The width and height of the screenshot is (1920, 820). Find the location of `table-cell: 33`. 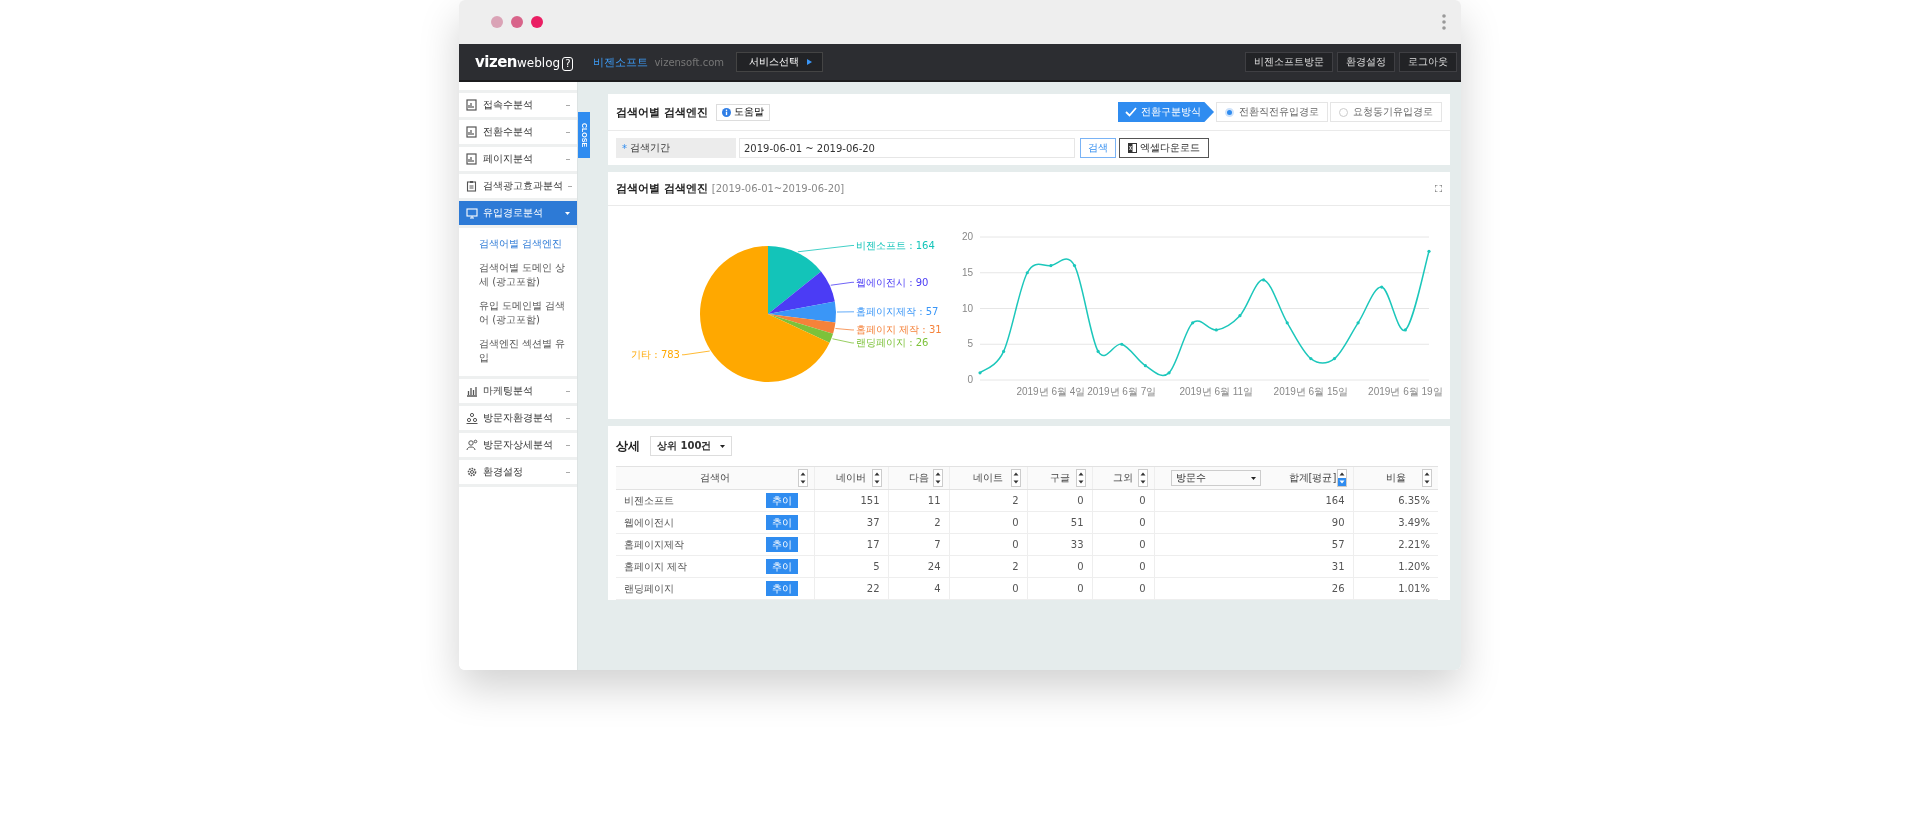

table-cell: 33 is located at coordinates (1077, 544).